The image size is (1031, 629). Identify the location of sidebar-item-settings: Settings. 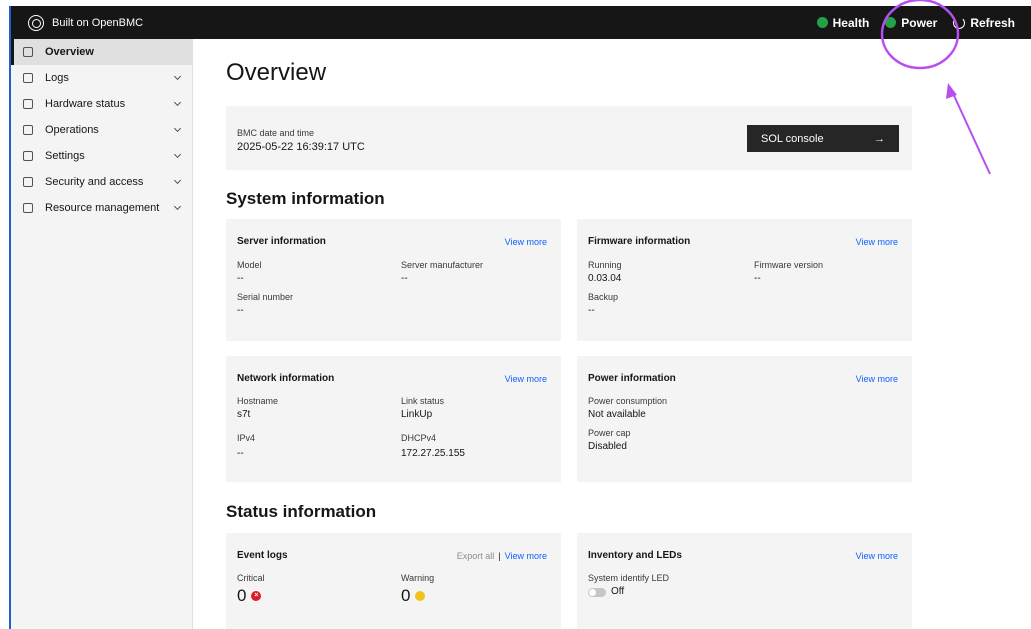
(101, 156).